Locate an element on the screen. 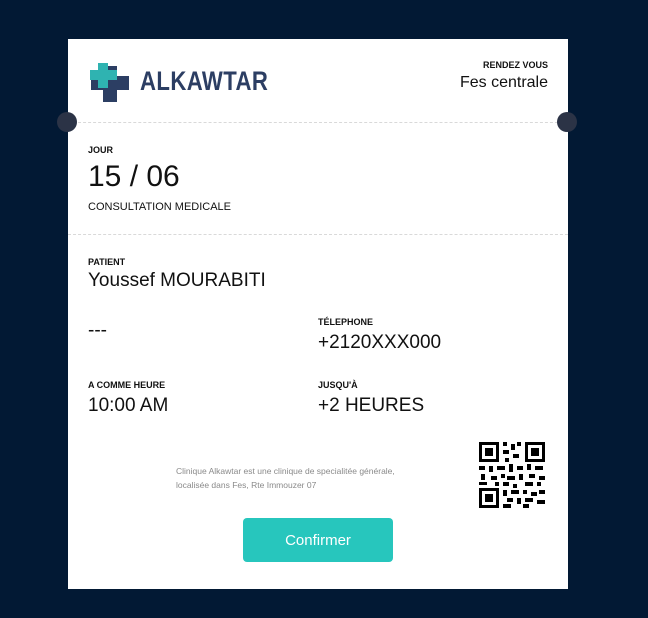 The width and height of the screenshot is (648, 618). rendezvous-label: RENDEZ VOUS is located at coordinates (515, 65).